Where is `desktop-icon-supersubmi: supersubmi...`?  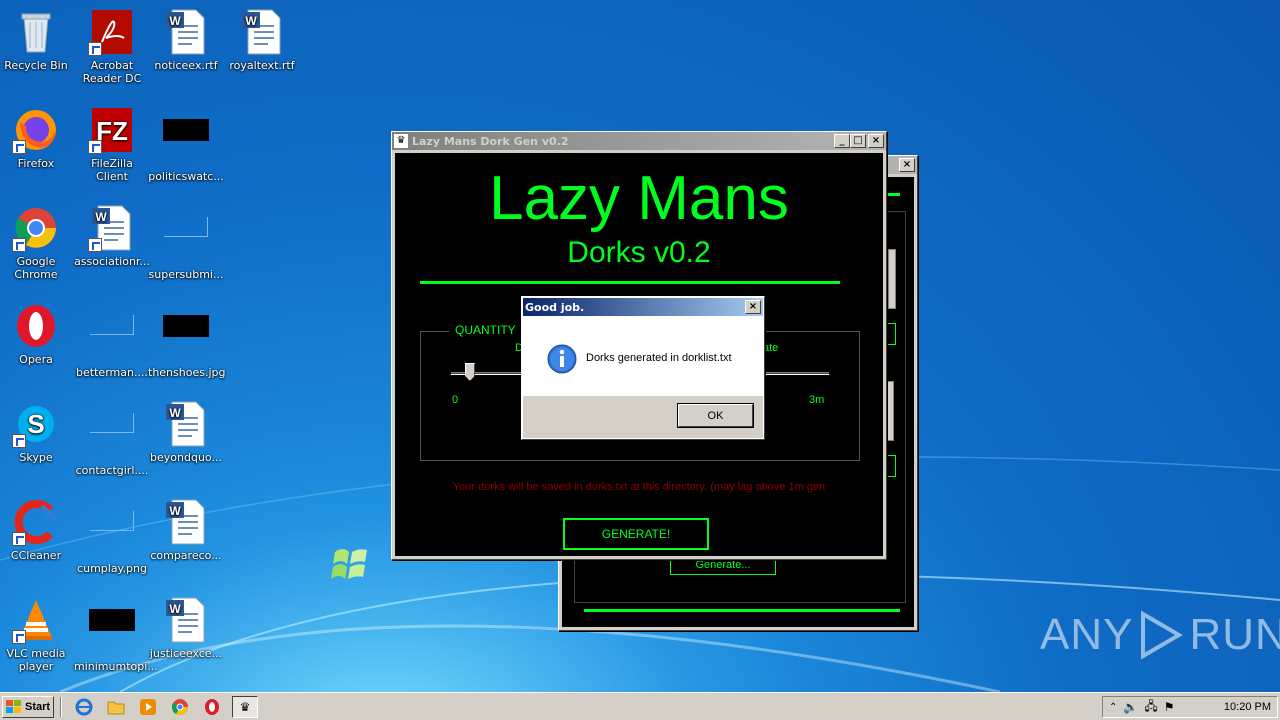 desktop-icon-supersubmi: supersubmi... is located at coordinates (186, 242).